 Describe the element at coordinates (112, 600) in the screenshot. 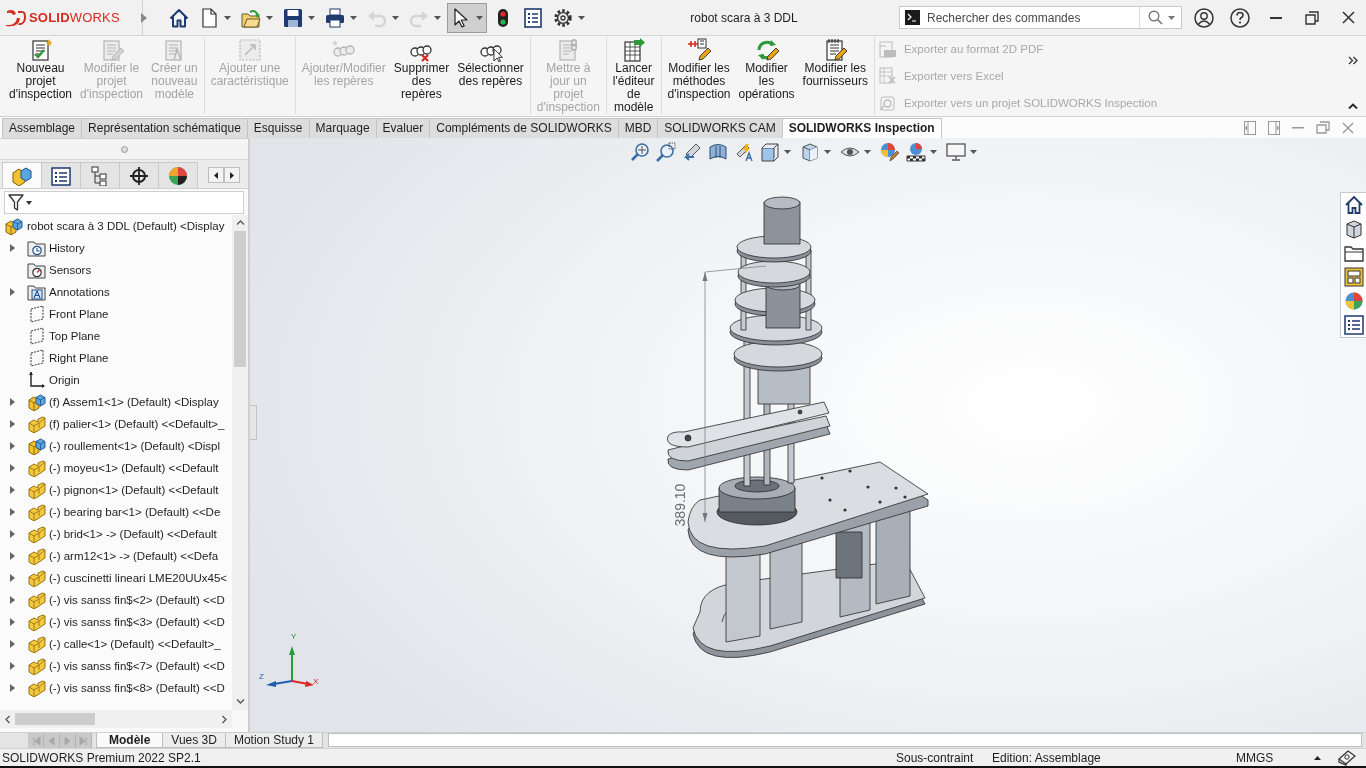

I see `tree-item: (-) vis sanss fin$<2> (Default) <<D` at that location.